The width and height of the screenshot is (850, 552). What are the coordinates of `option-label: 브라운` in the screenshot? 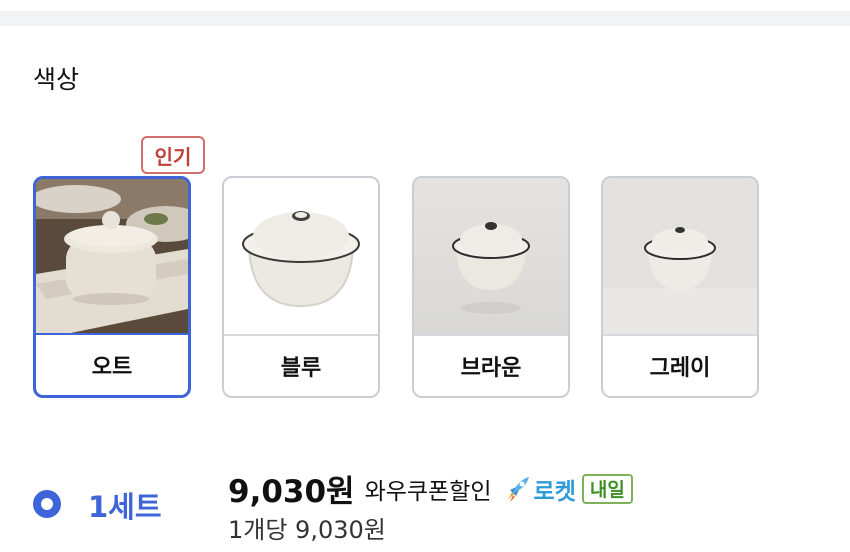 It's located at (491, 365).